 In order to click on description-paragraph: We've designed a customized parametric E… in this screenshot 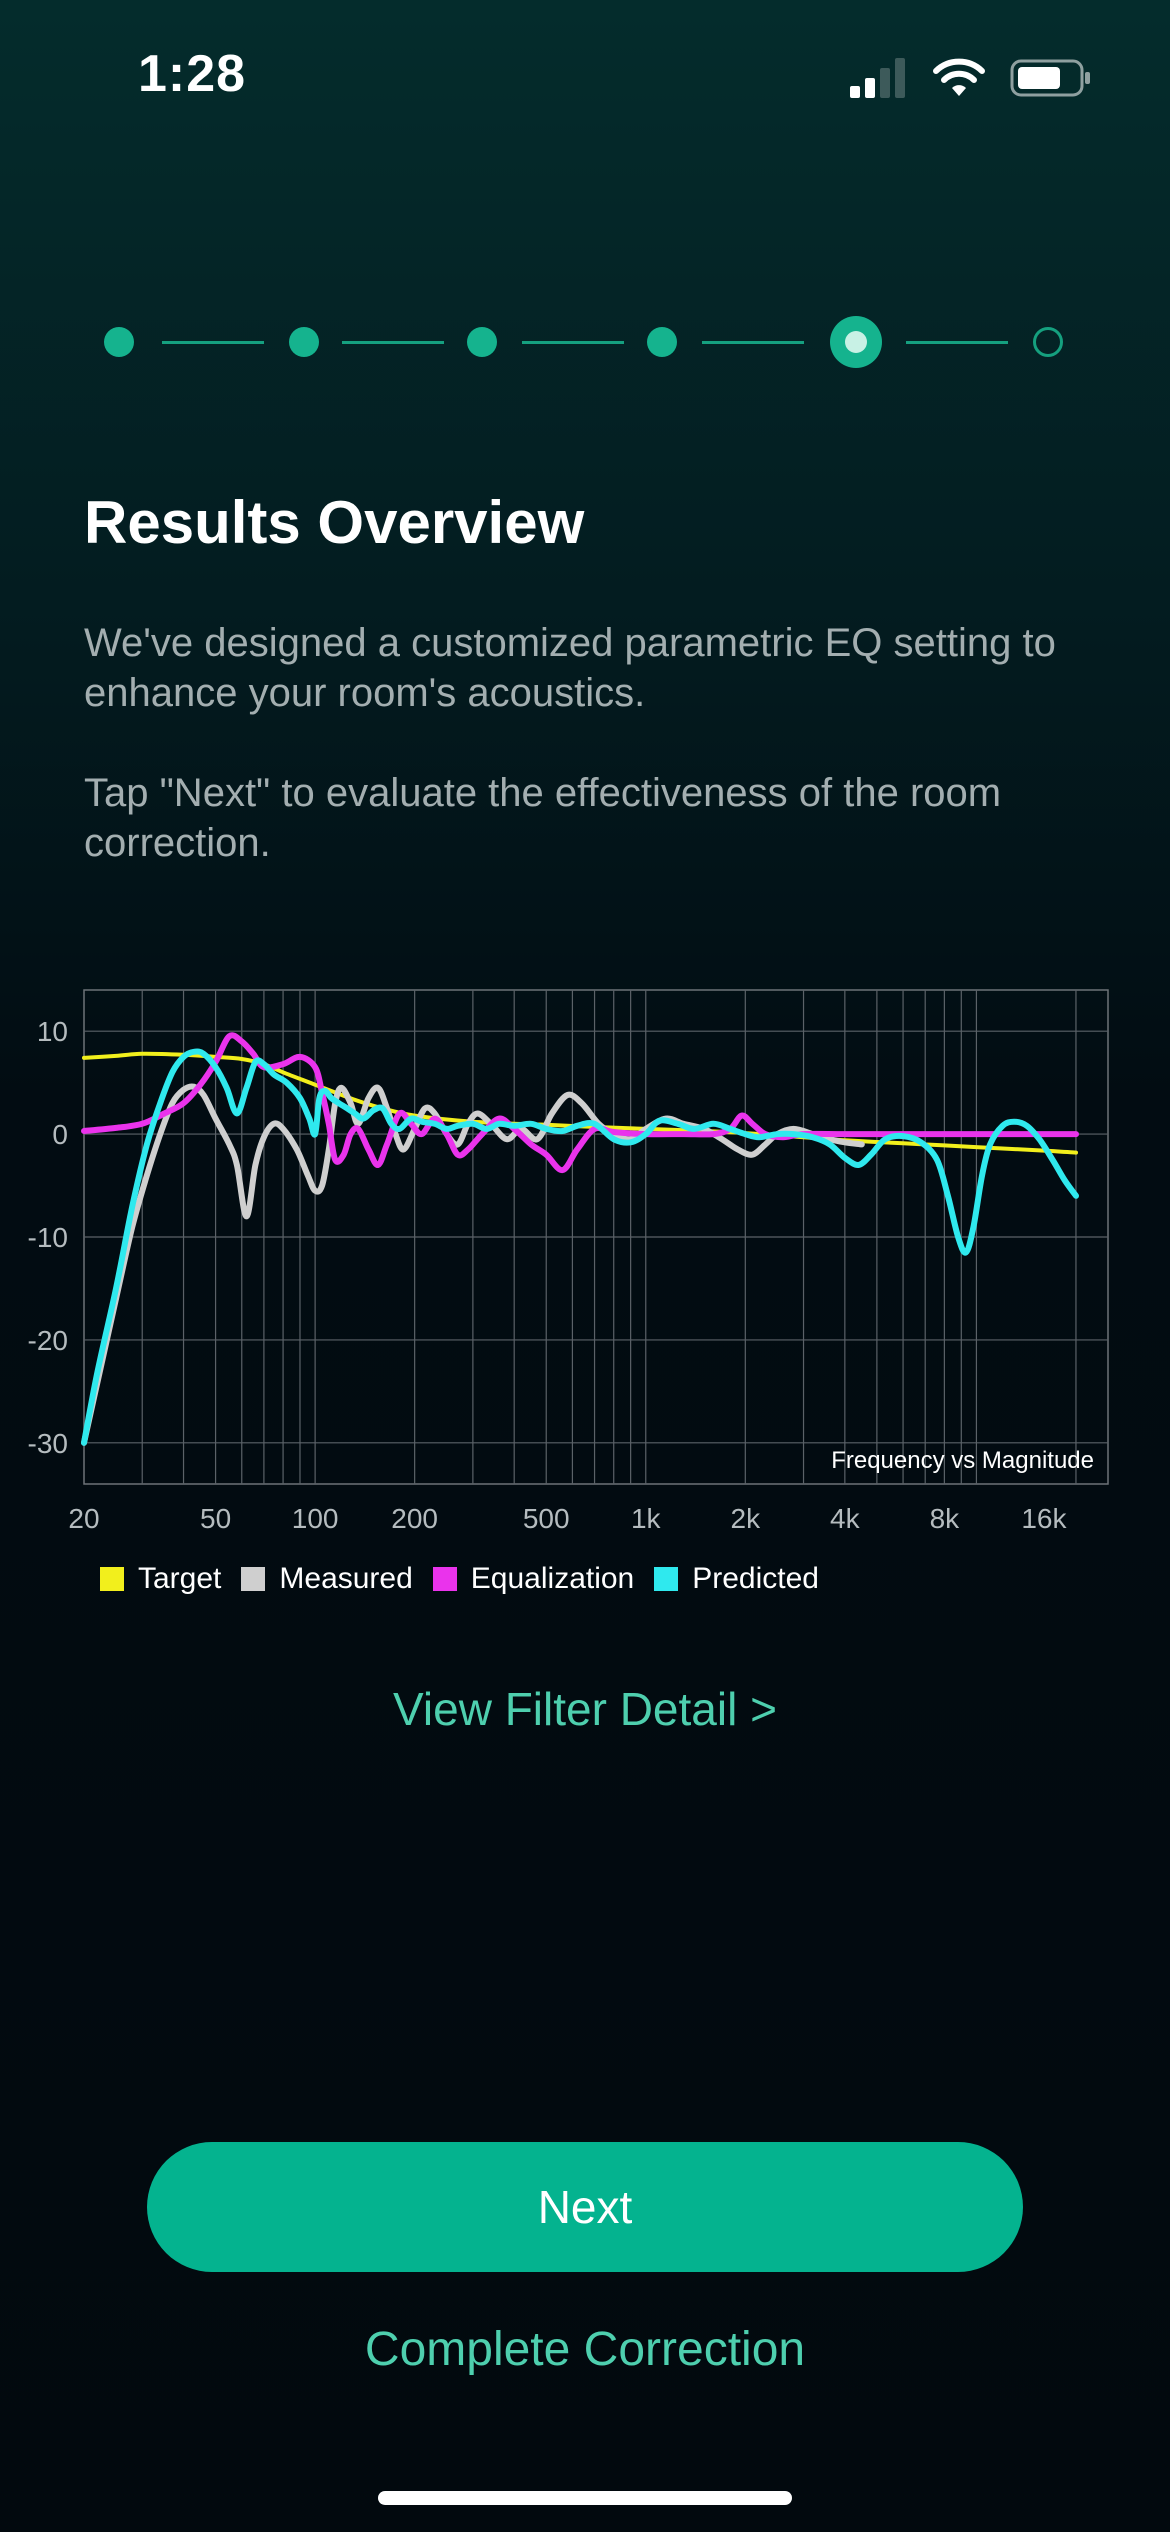, I will do `click(570, 668)`.